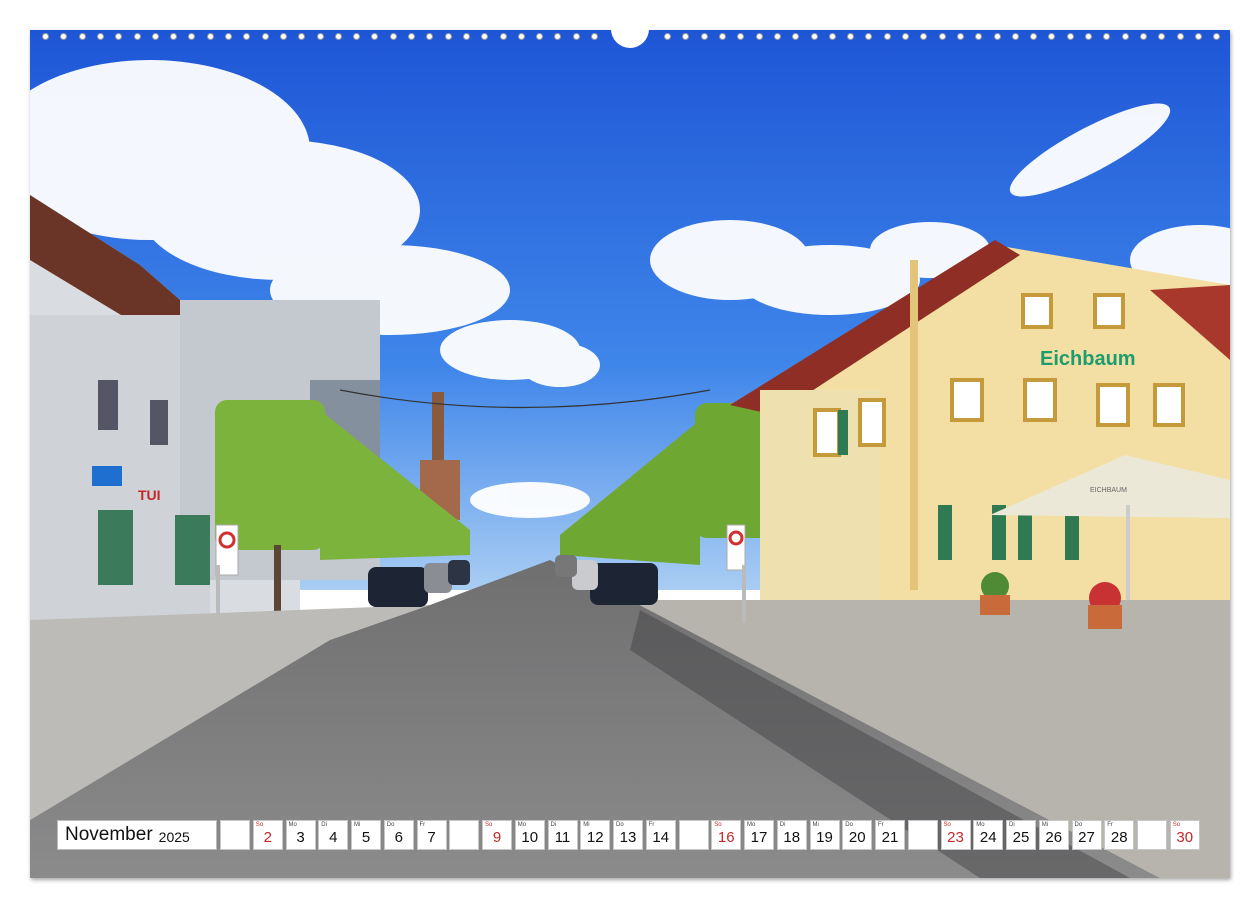 The width and height of the screenshot is (1260, 908). What do you see at coordinates (1185, 837) in the screenshot?
I see `day-number: 30` at bounding box center [1185, 837].